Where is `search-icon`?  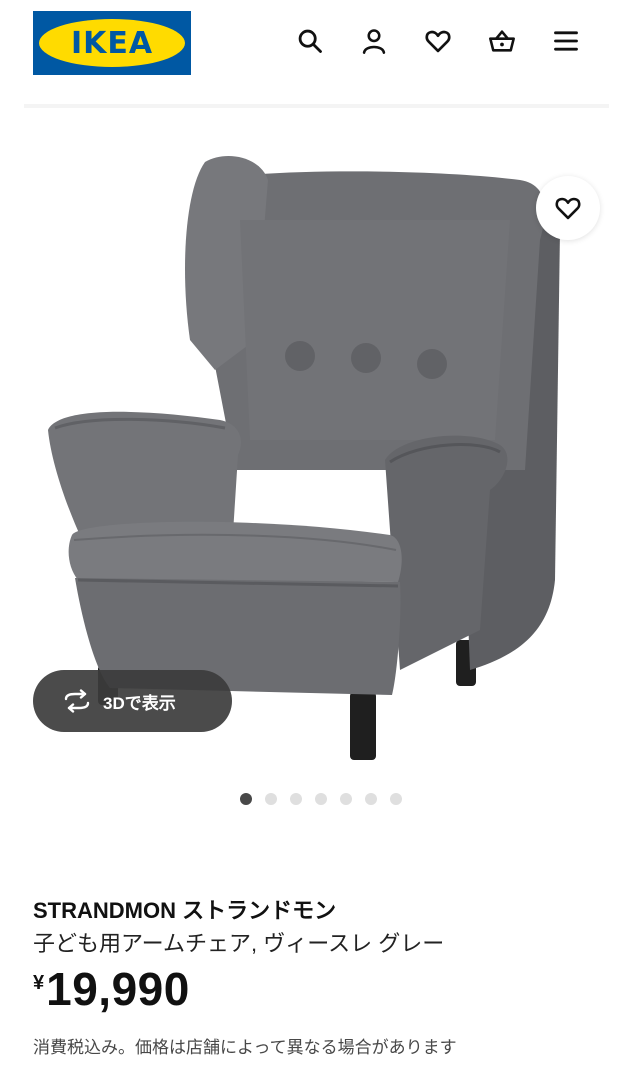 search-icon is located at coordinates (310, 41).